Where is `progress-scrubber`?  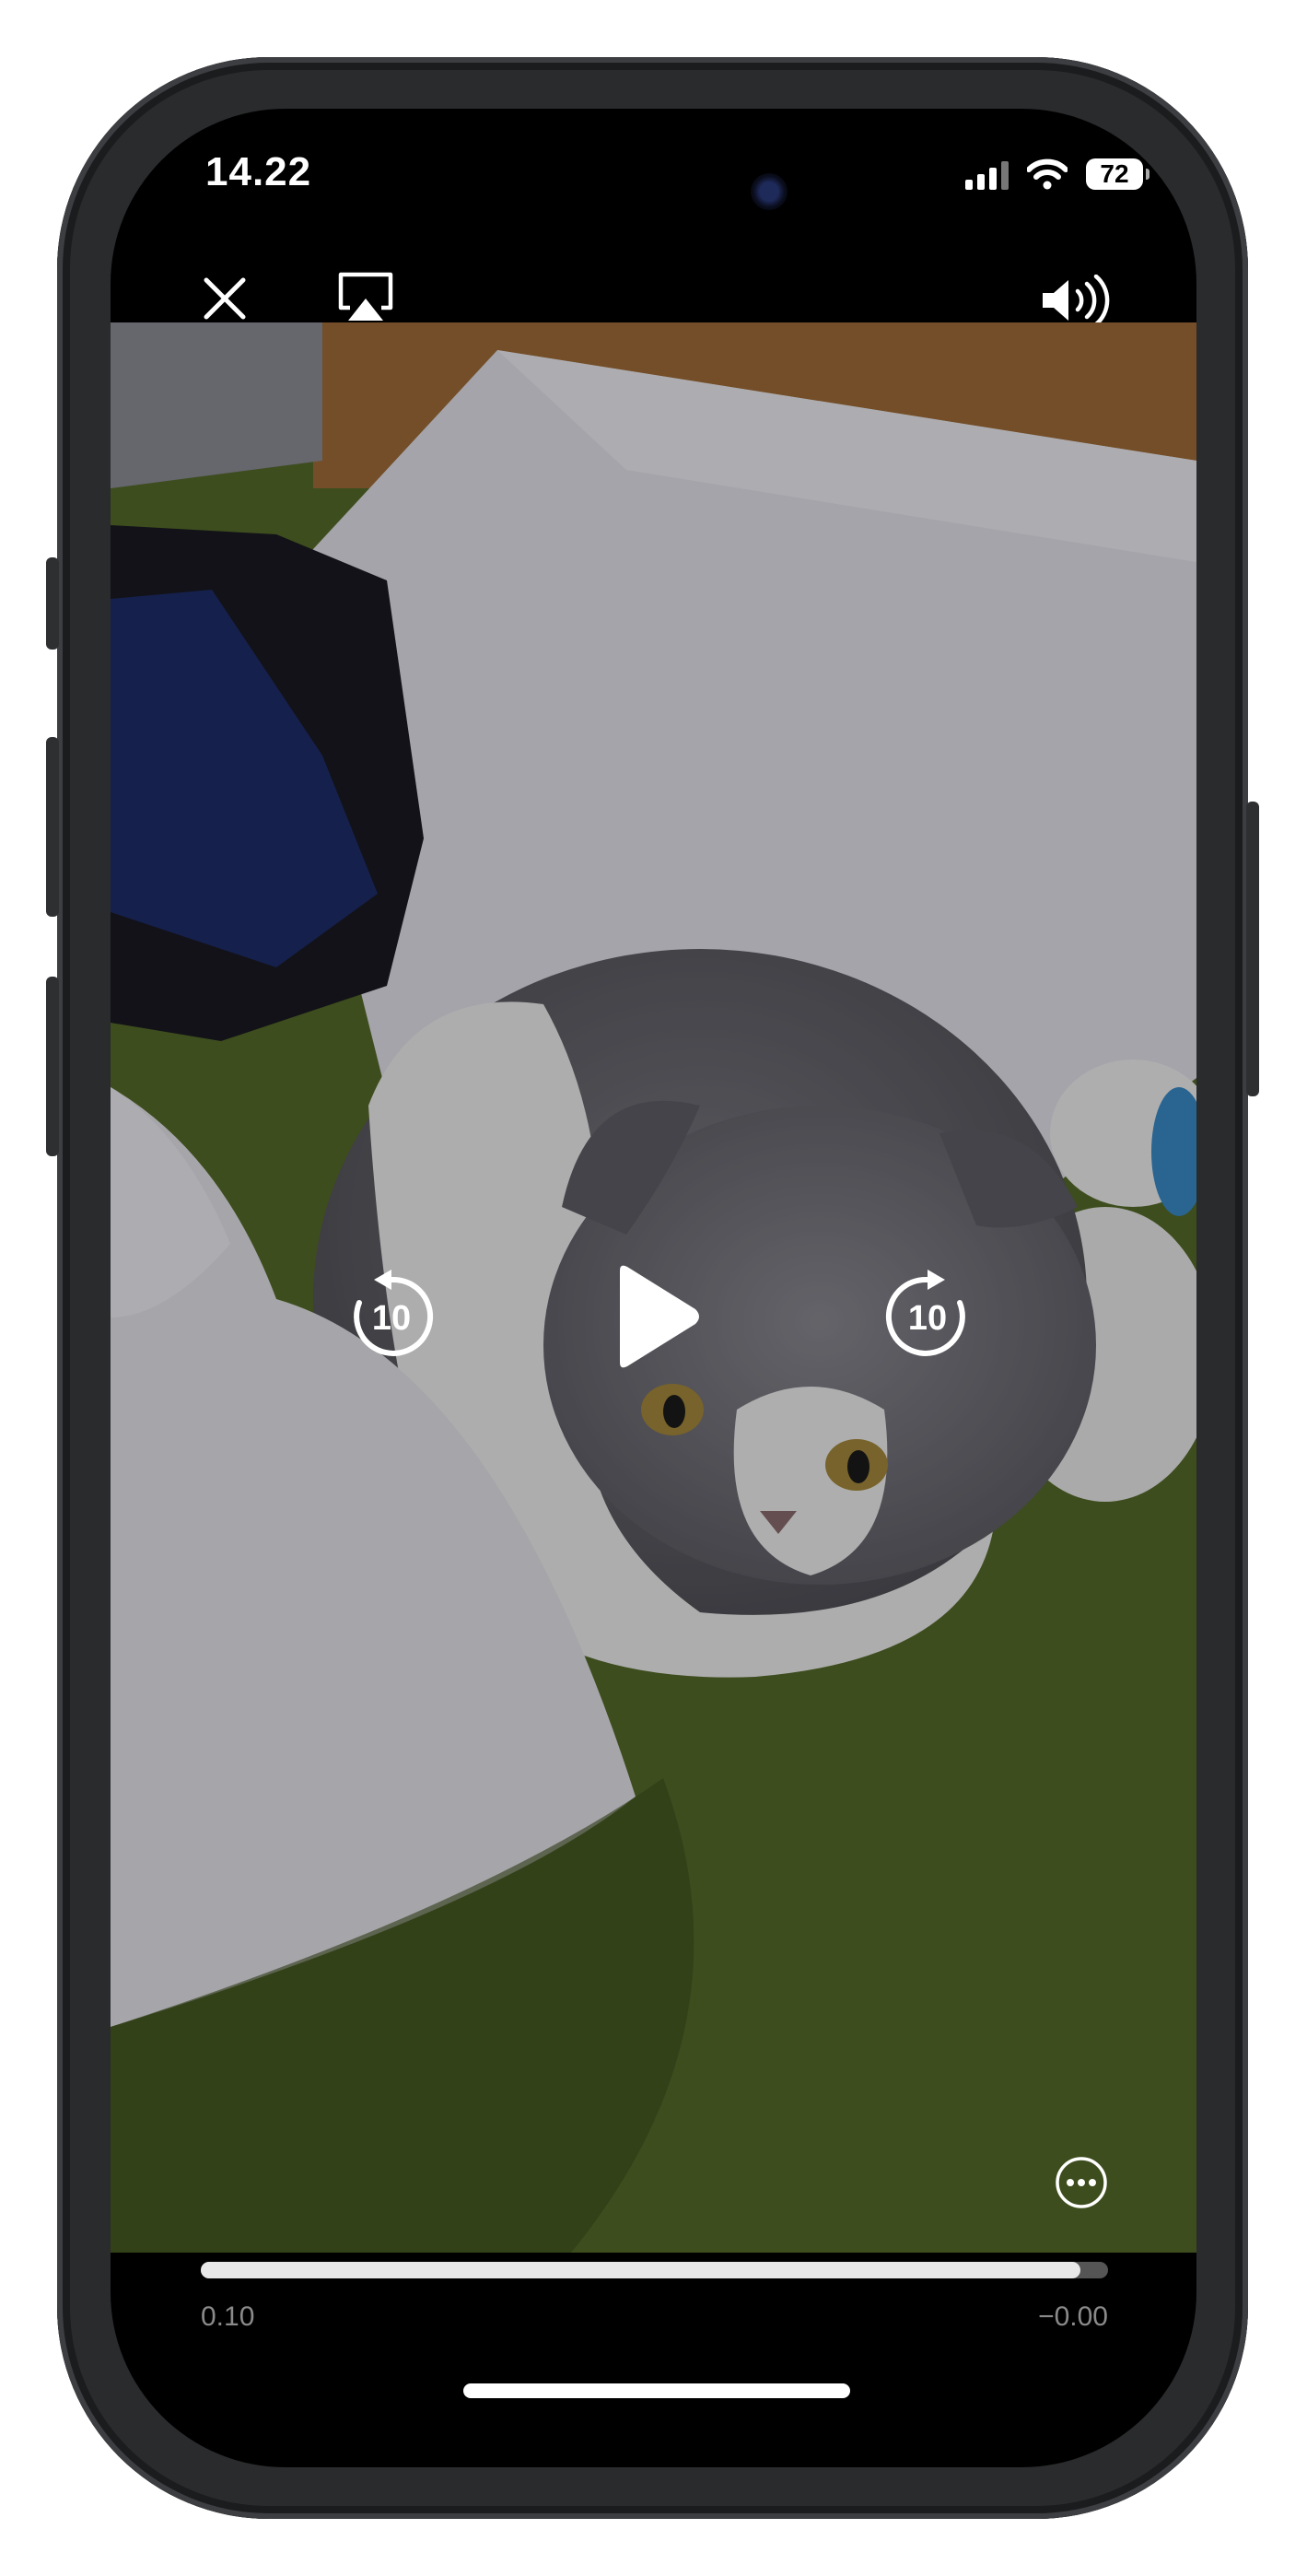 progress-scrubber is located at coordinates (654, 2270).